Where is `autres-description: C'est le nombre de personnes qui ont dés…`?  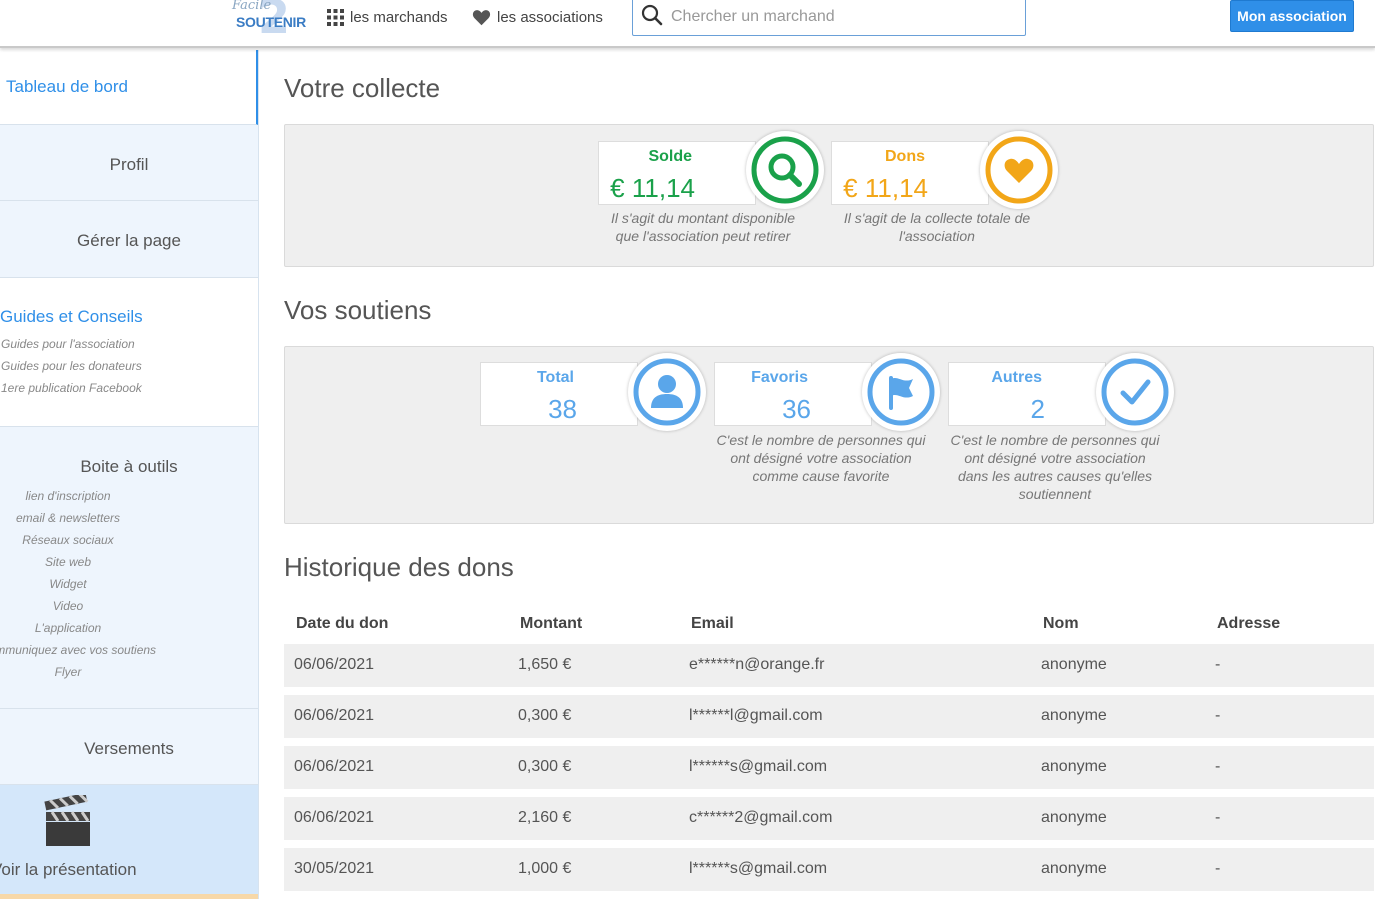 autres-description: C'est le nombre de personnes qui ont dés… is located at coordinates (1055, 467).